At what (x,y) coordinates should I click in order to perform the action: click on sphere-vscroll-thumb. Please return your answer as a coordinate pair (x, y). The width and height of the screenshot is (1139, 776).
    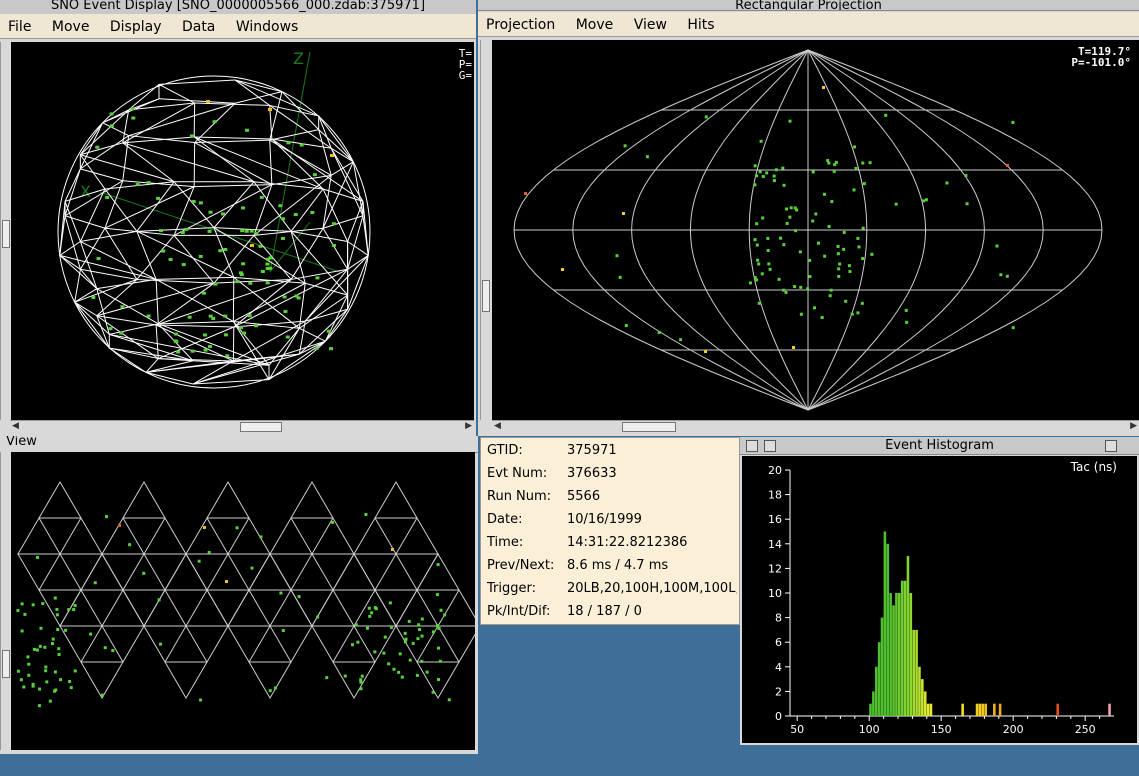
    Looking at the image, I should click on (6, 234).